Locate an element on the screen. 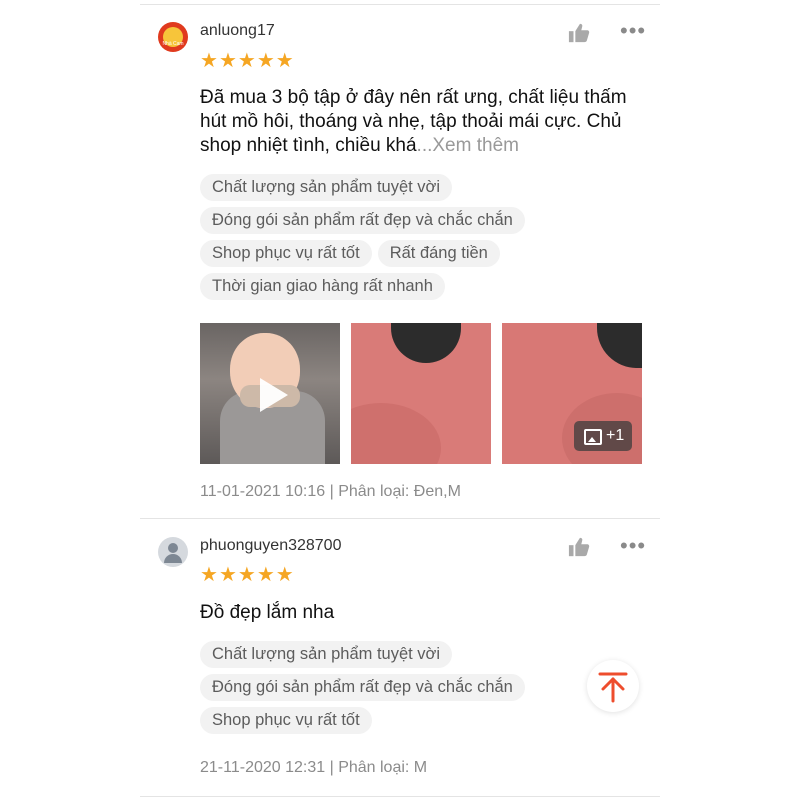 This screenshot has height=800, width=800. review-media: +1 is located at coordinates (421, 393).